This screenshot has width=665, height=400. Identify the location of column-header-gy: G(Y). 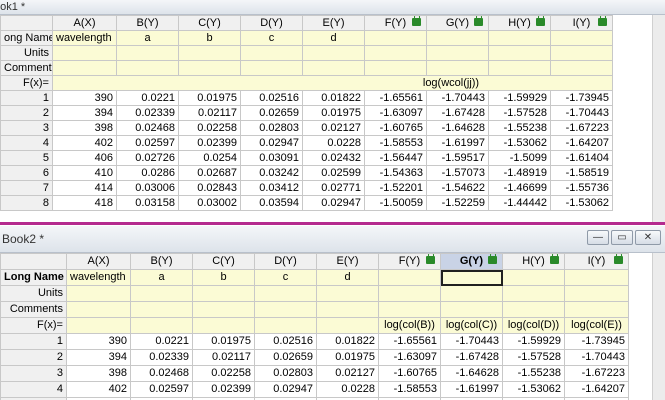
(457, 23).